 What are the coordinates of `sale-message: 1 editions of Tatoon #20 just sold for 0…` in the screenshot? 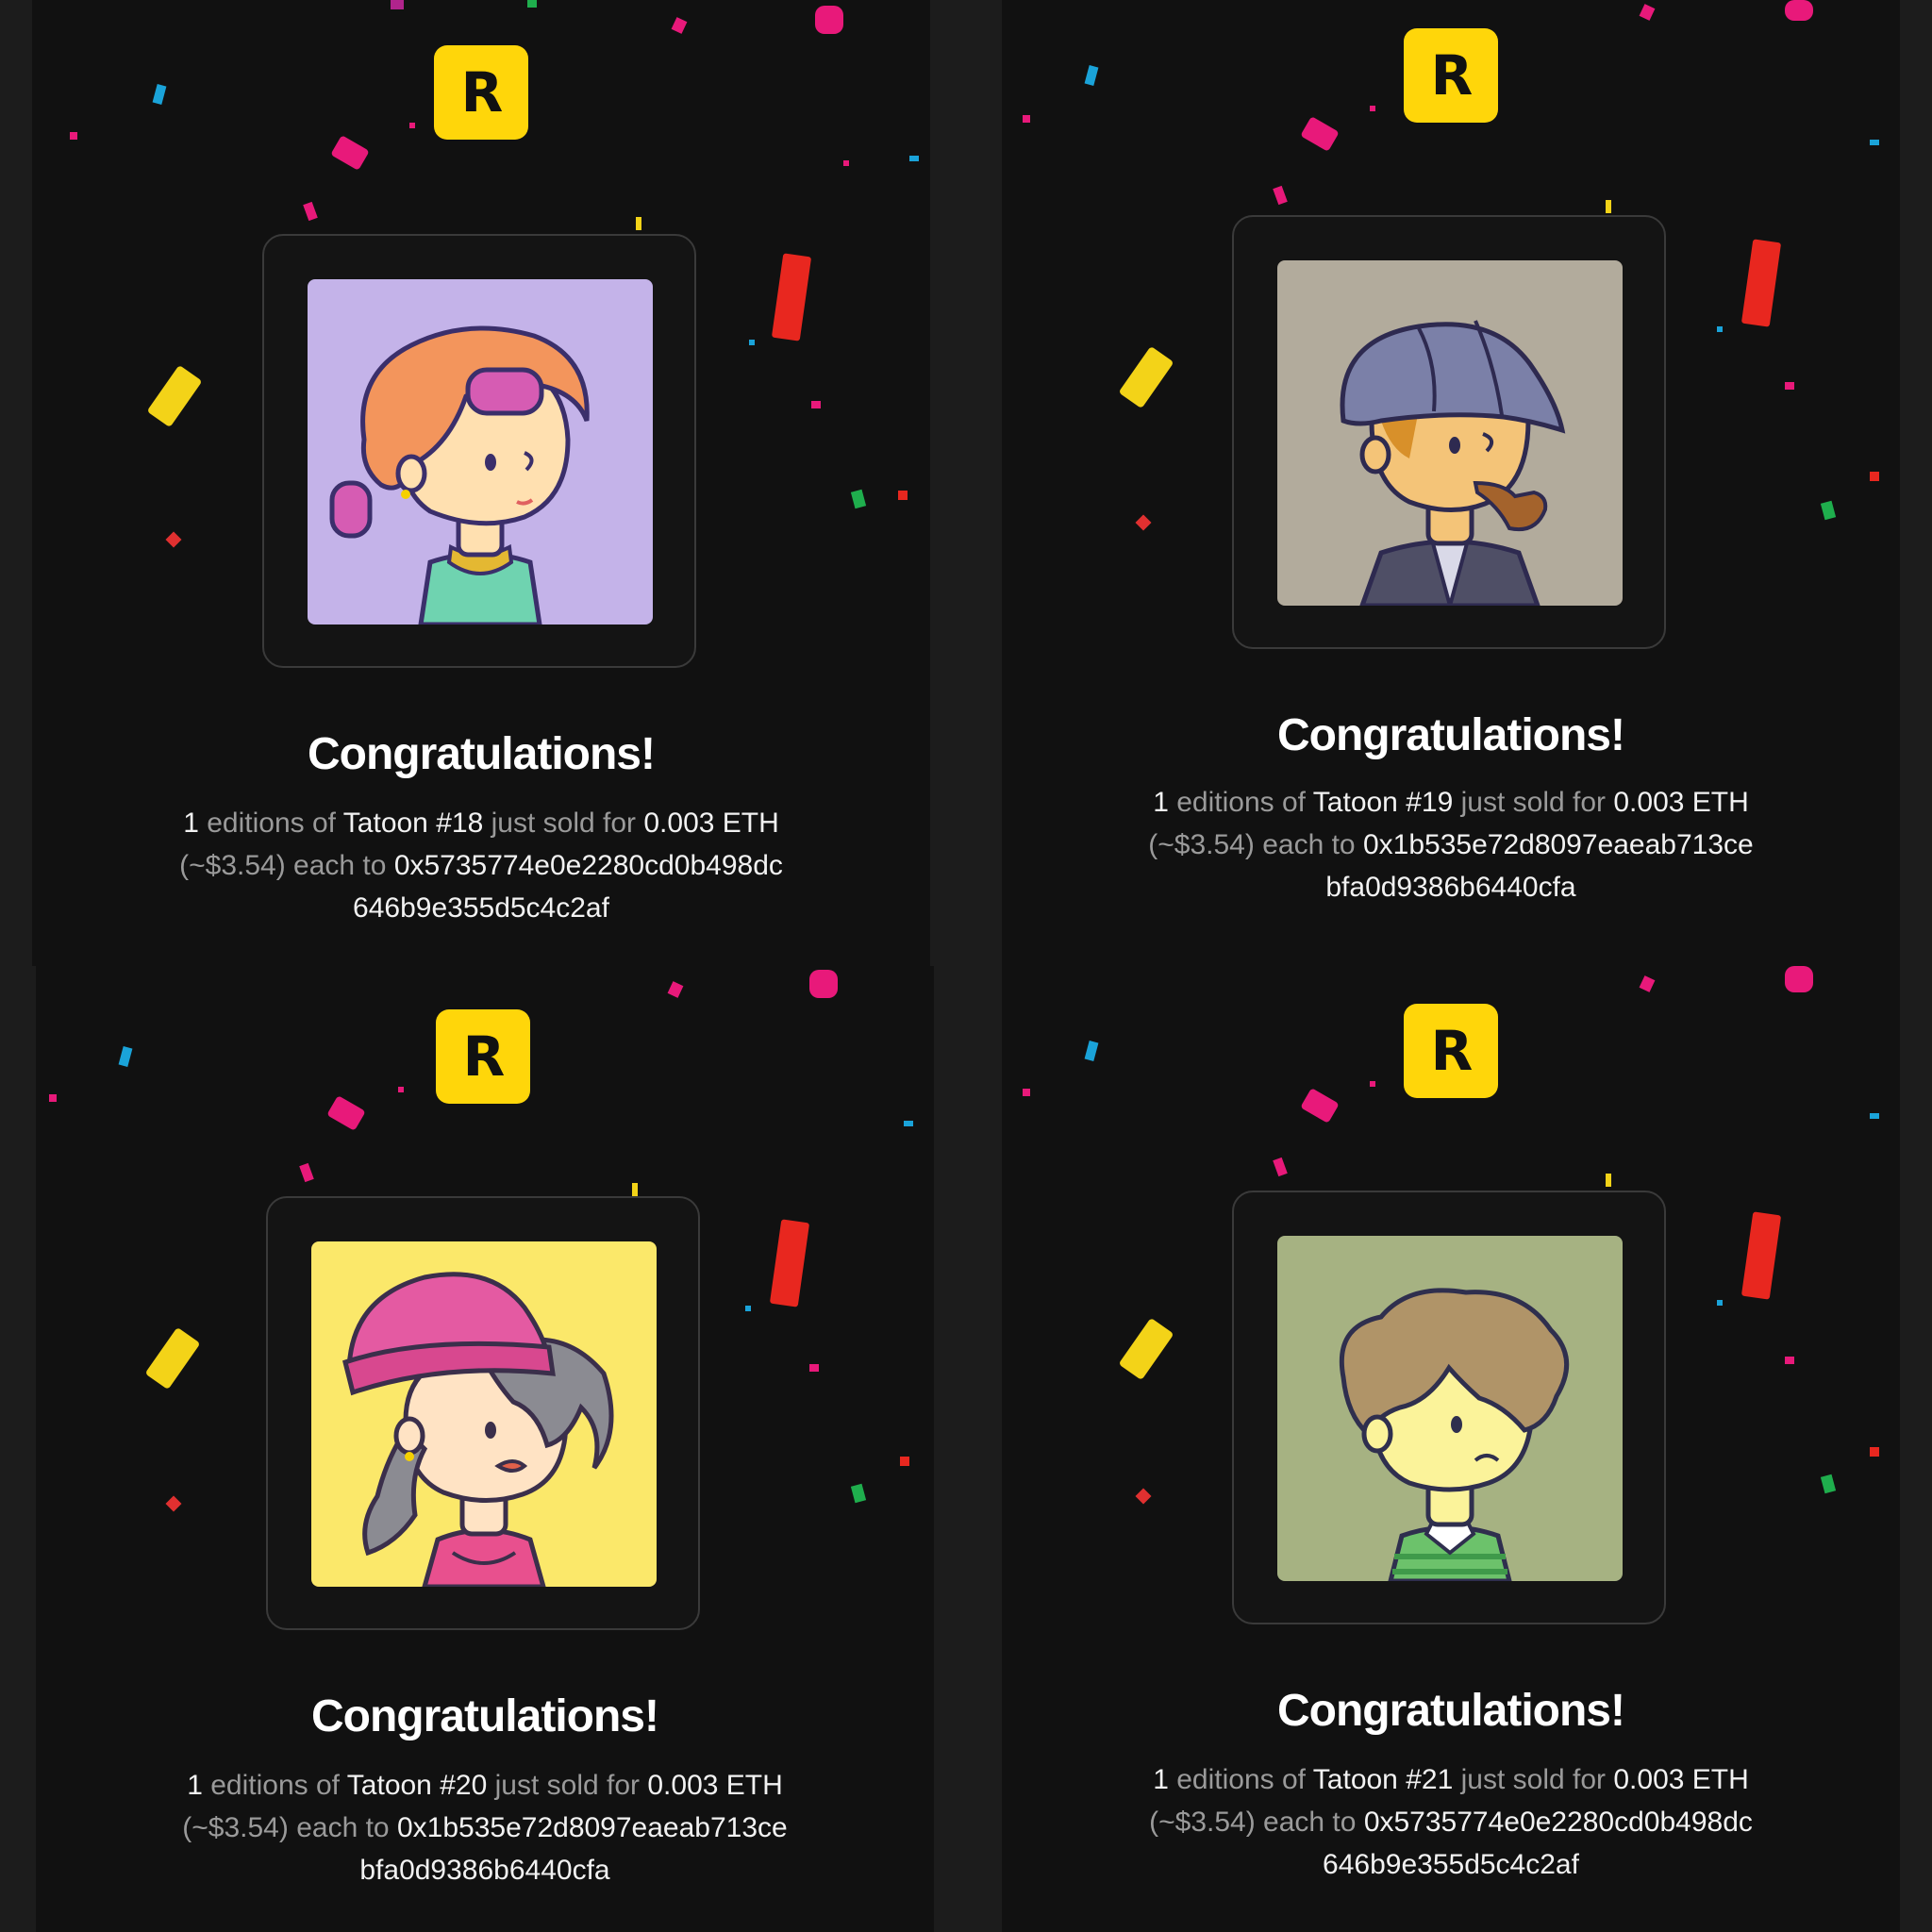 It's located at (485, 1827).